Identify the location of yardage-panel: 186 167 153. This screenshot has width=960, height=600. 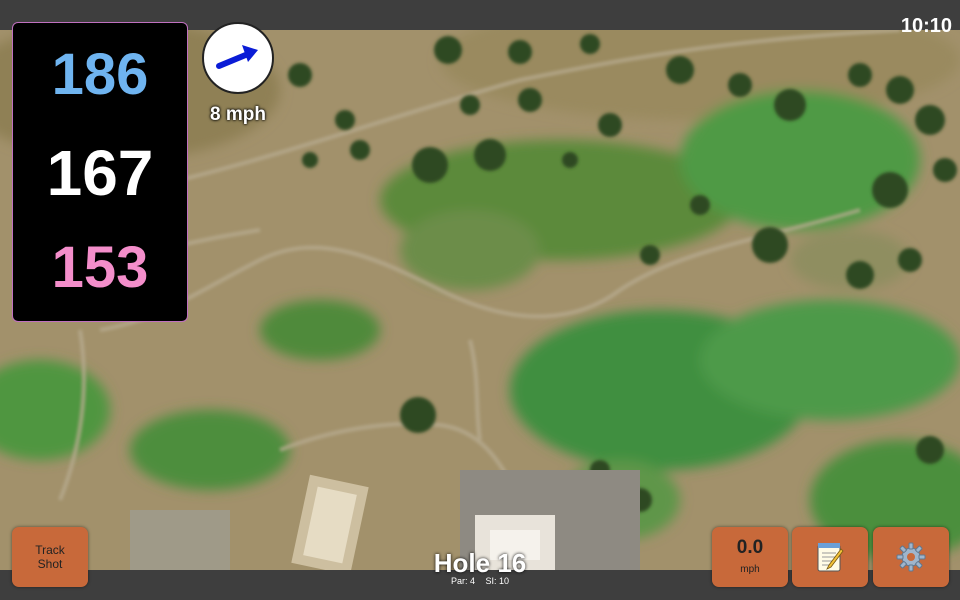
(100, 172).